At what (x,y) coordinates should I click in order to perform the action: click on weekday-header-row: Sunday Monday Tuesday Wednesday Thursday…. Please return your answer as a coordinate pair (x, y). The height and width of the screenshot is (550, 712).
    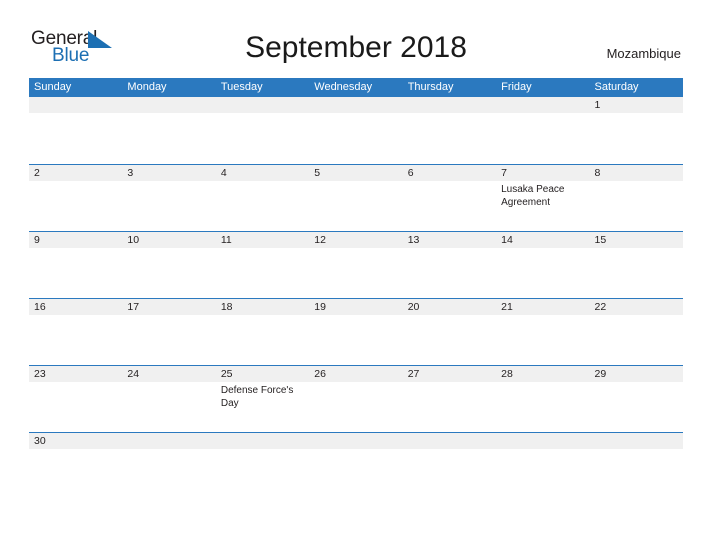
    Looking at the image, I should click on (356, 87).